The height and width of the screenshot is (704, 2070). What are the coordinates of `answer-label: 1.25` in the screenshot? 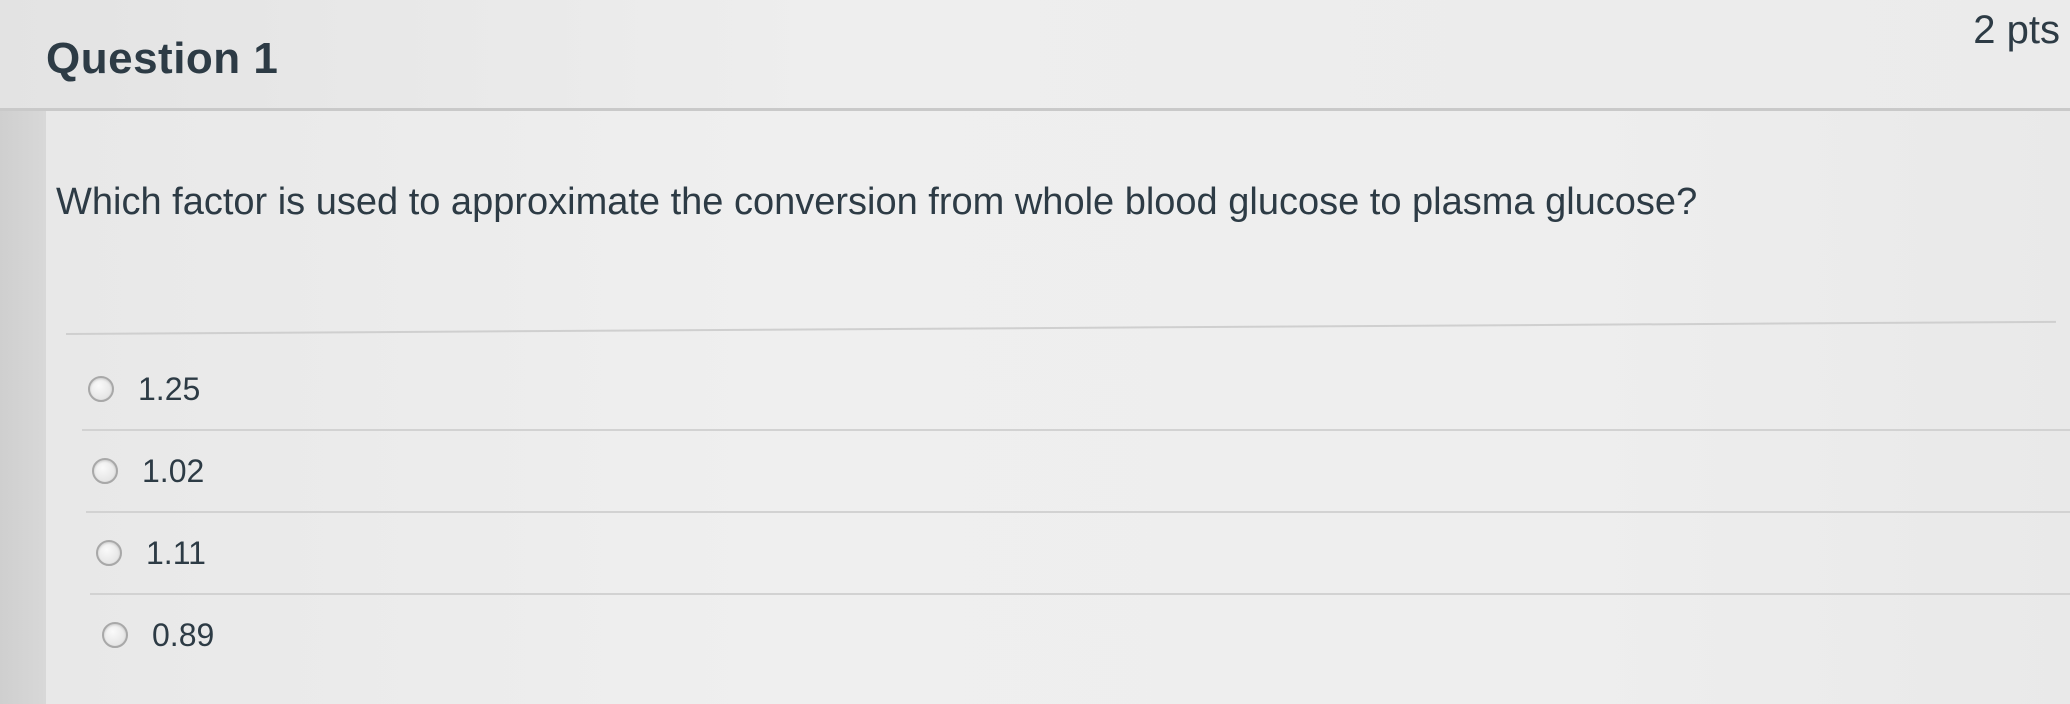 It's located at (169, 389).